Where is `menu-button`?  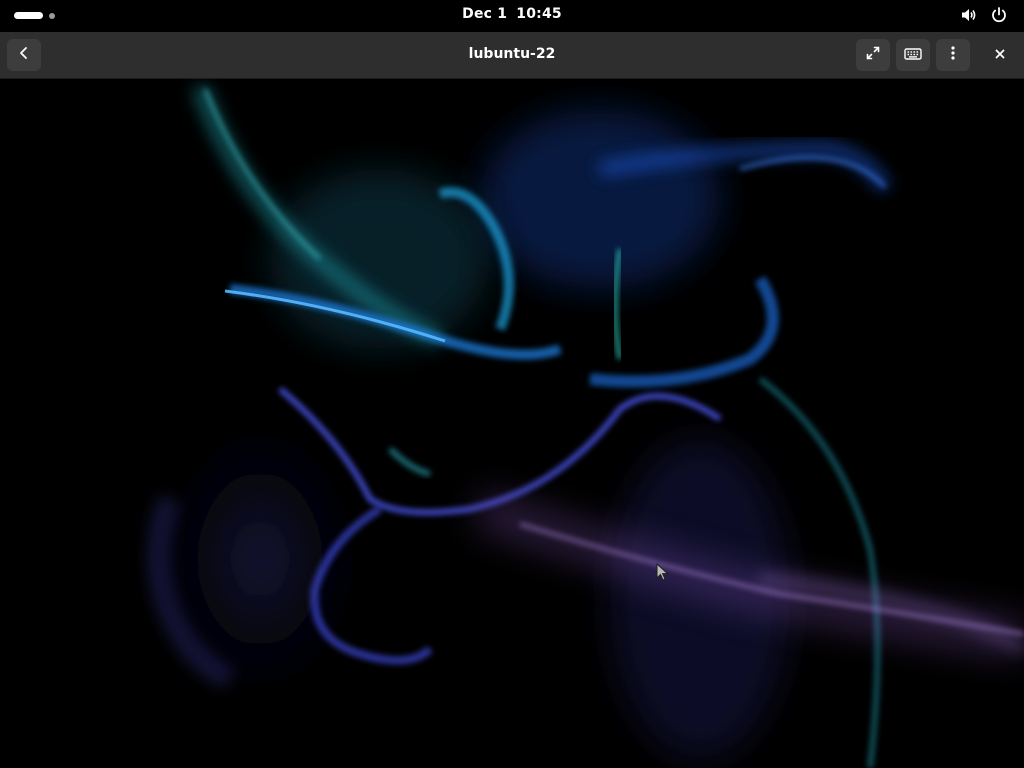
menu-button is located at coordinates (953, 55).